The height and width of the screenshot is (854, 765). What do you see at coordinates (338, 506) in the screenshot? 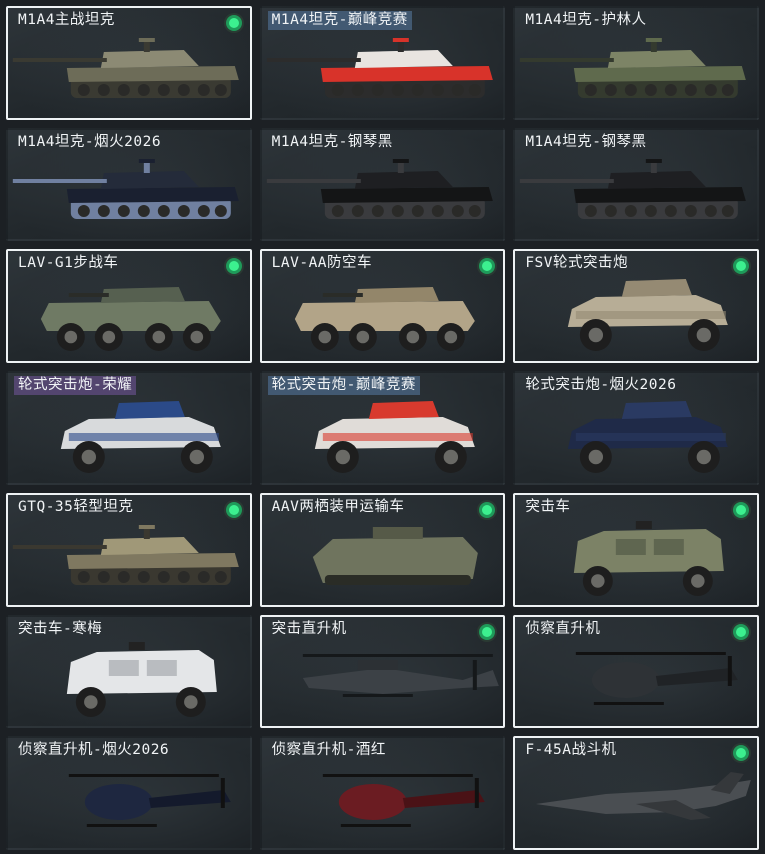
I see `vehicle-name: AAV两栖装甲运输车` at bounding box center [338, 506].